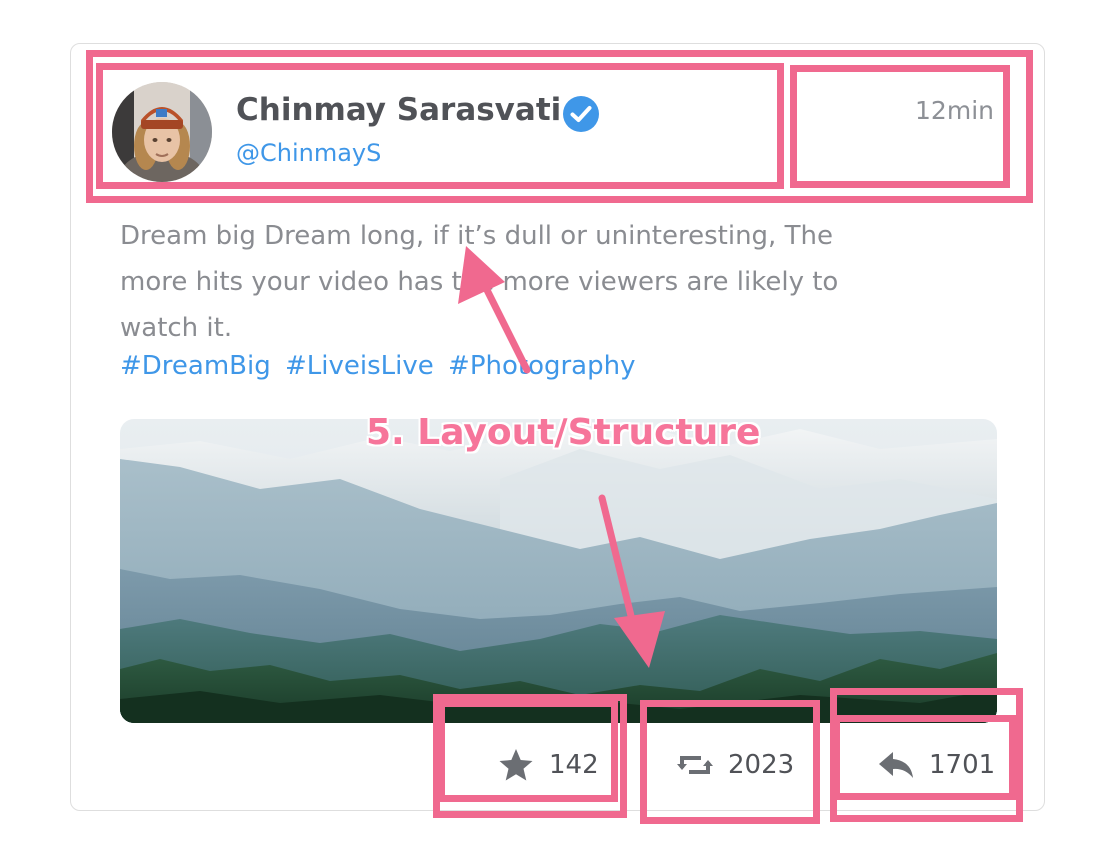 The height and width of the screenshot is (852, 1120). I want to click on post-text-line: watch it., so click(176, 328).